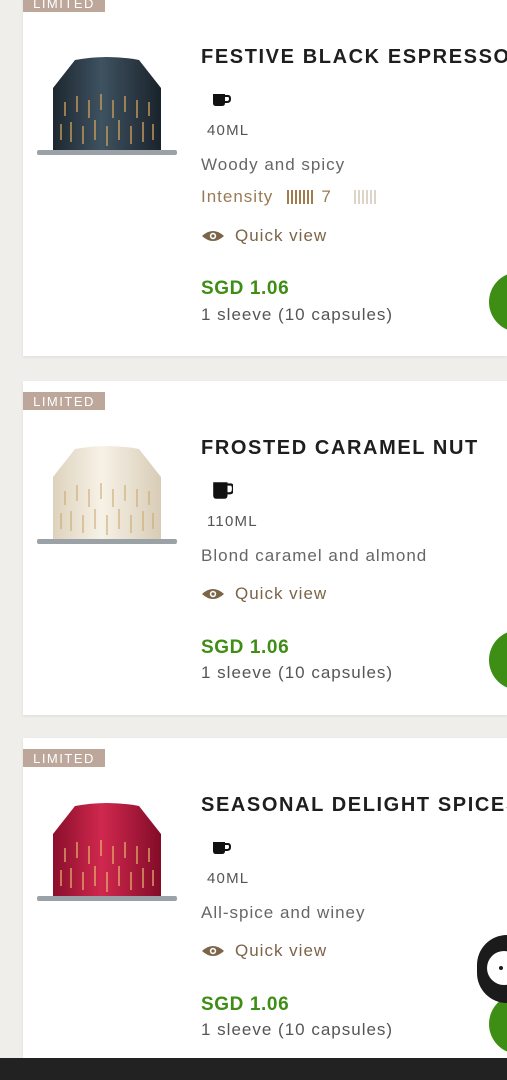 The image size is (507, 1080). What do you see at coordinates (354, 805) in the screenshot?
I see `product-title: SEASONAL DELIGHT SPICES` at bounding box center [354, 805].